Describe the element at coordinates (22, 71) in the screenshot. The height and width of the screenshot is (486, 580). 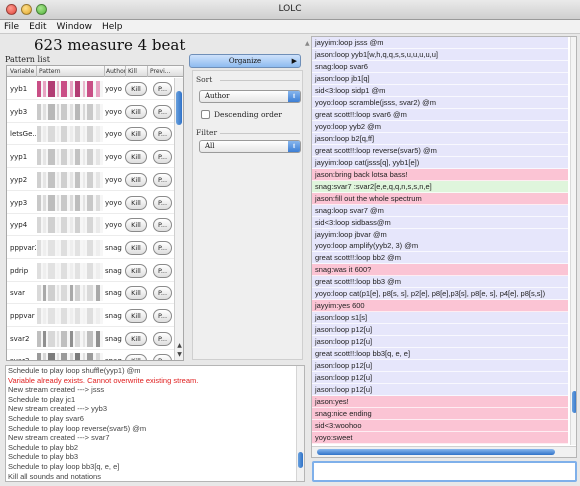
I see `column-header-variable: Variable` at that location.